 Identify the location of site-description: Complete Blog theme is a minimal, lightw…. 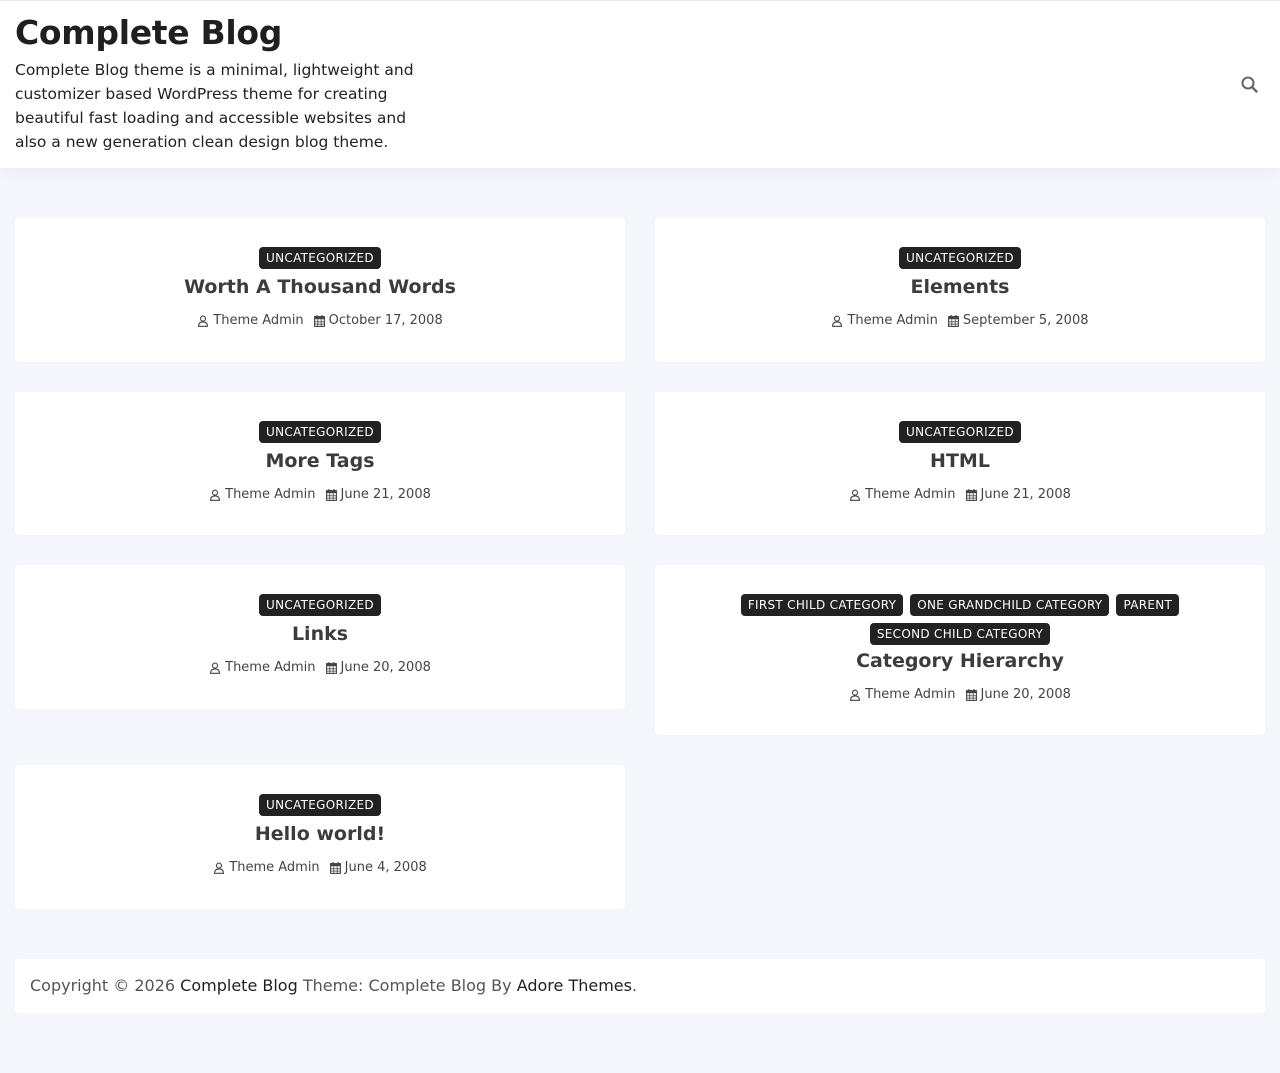
(214, 106).